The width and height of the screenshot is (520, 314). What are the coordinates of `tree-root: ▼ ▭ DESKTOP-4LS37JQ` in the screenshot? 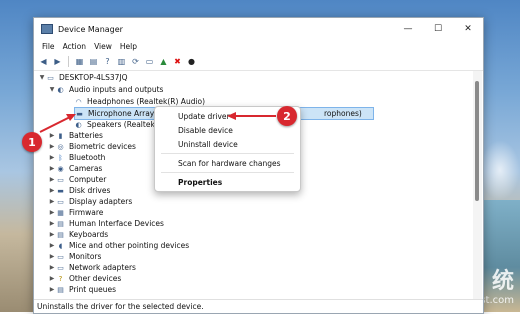 It's located at (83, 77).